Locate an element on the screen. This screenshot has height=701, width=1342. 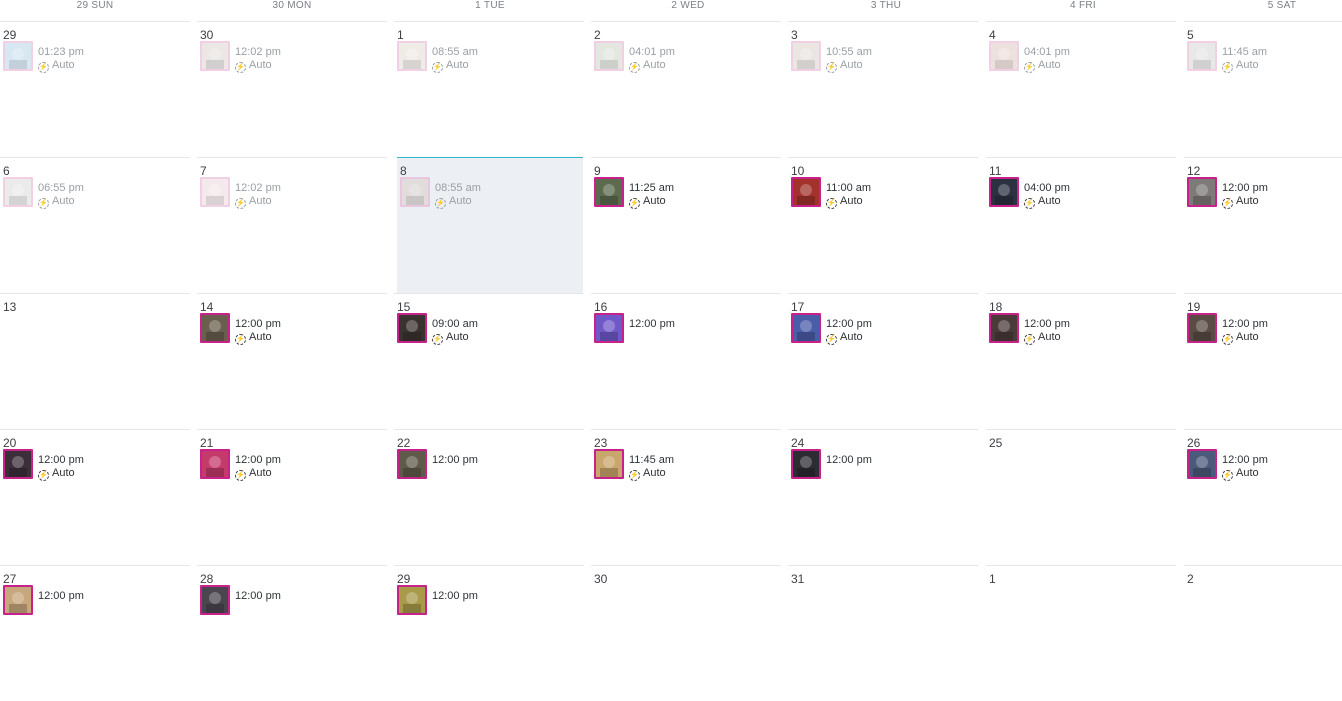
scheduled-post: 04:00 pm ⚡ Auto is located at coordinates (1079, 193).